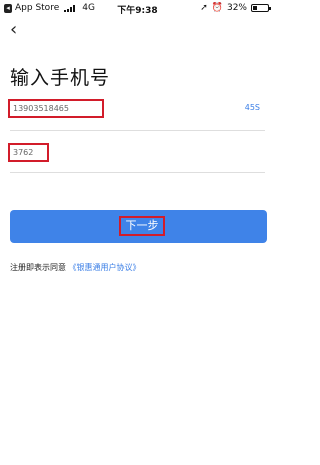 The height and width of the screenshot is (465, 320). Describe the element at coordinates (38, 267) in the screenshot. I see `agreement-prefix: 注册即表示同意` at that location.